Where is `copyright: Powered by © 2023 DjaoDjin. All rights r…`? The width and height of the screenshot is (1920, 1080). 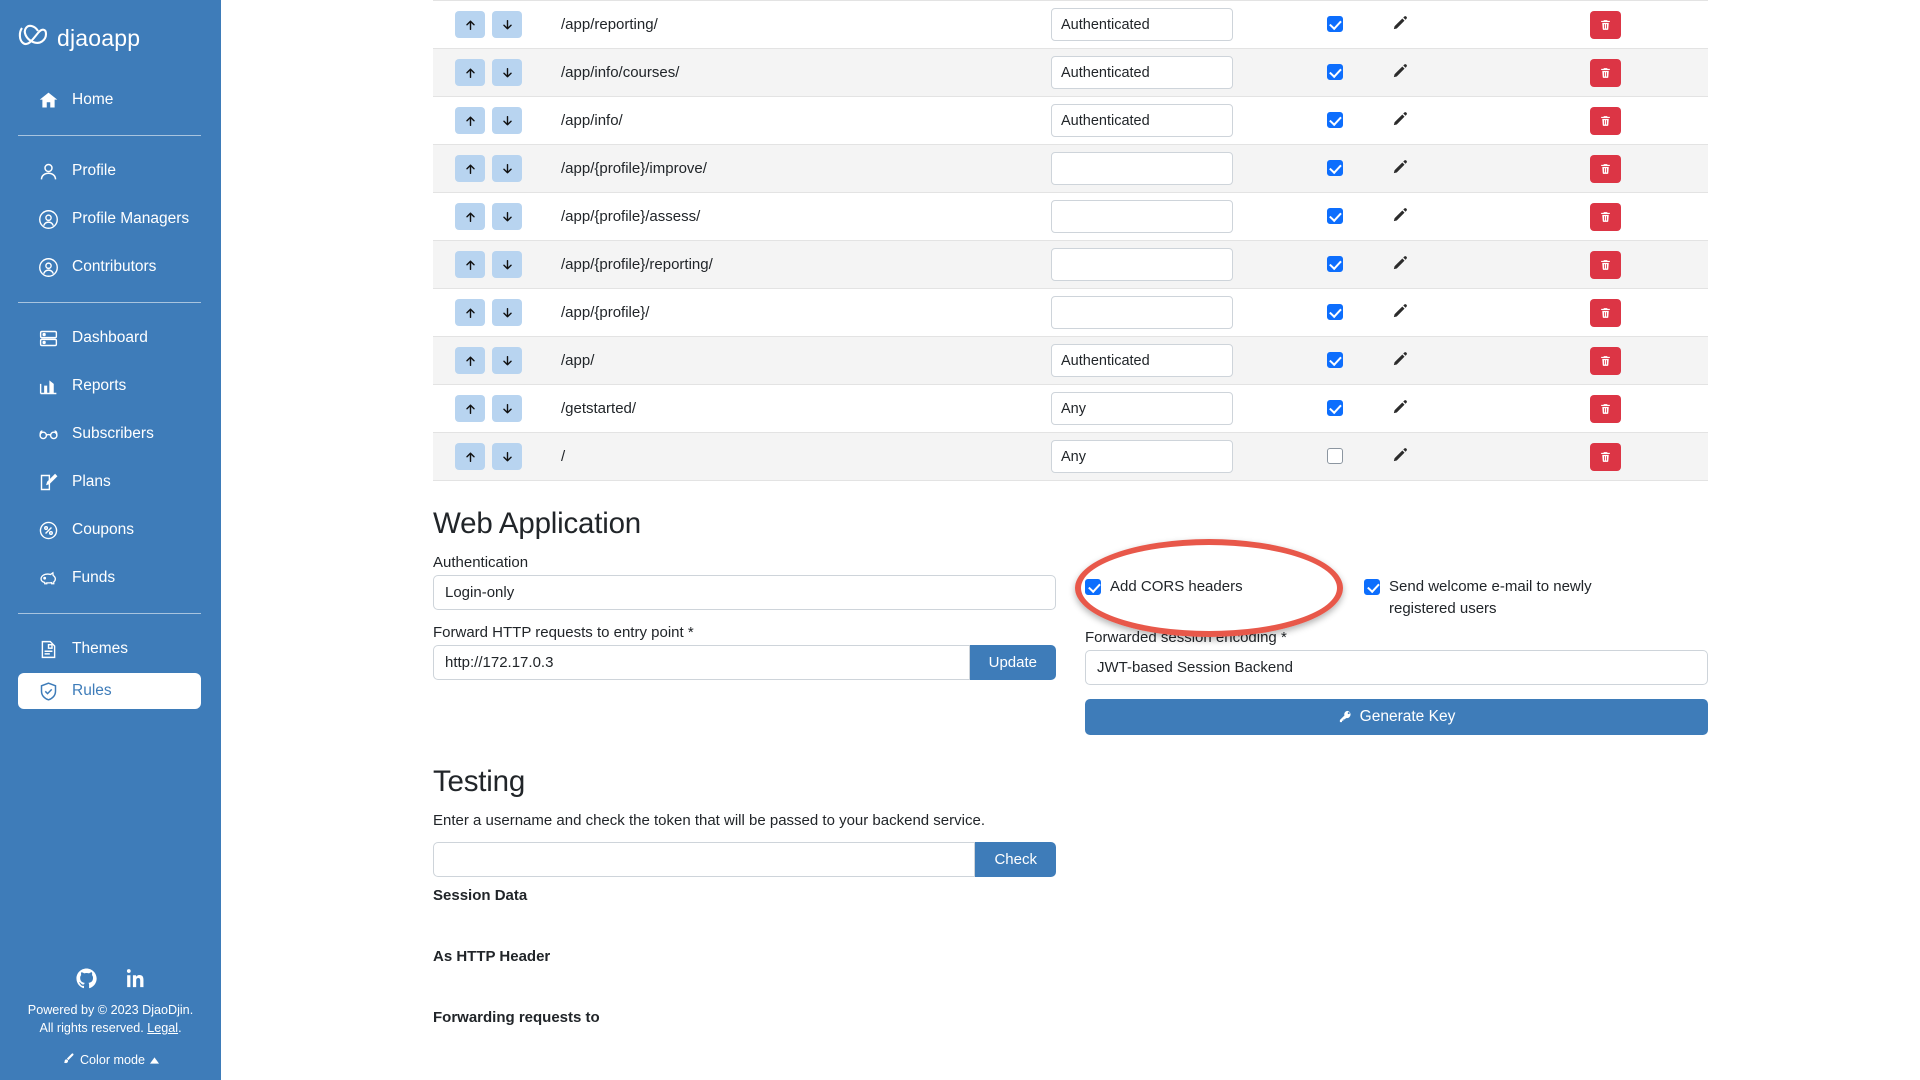
copyright: Powered by © 2023 DjaoDjin. All rights r… is located at coordinates (110, 1020).